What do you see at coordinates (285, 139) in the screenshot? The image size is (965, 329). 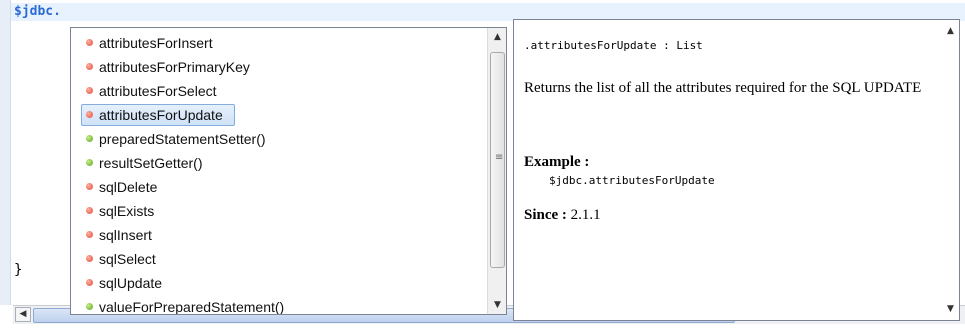 I see `proposal-item: preparedStatementSetter()` at bounding box center [285, 139].